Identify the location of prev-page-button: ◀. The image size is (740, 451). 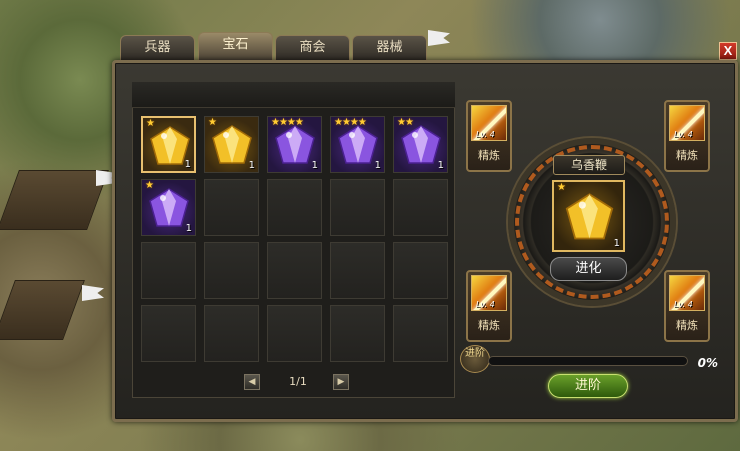
(252, 382).